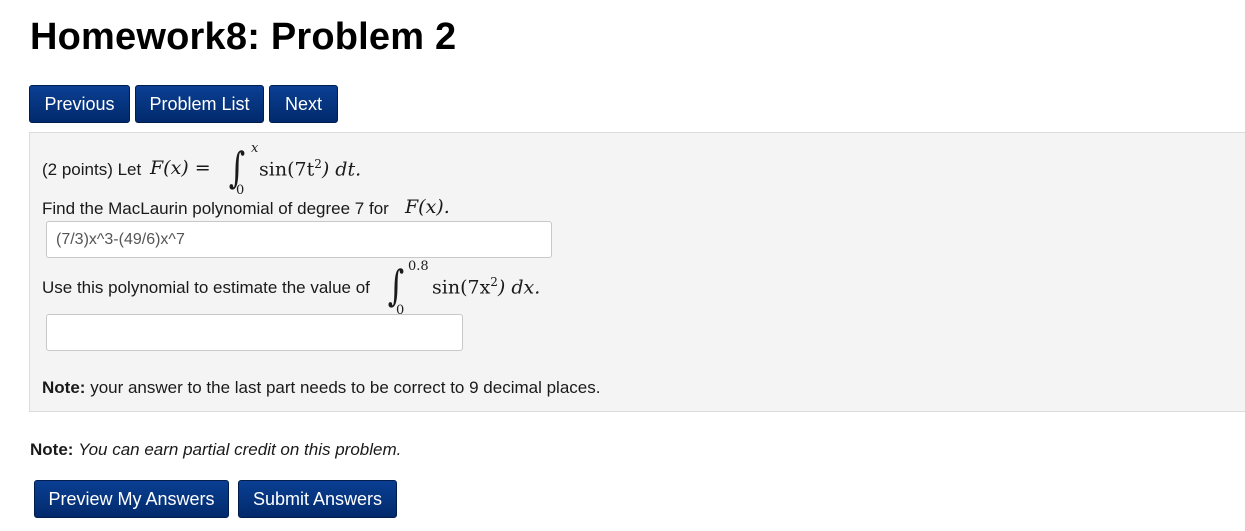  Describe the element at coordinates (427, 207) in the screenshot. I see `find-math: F(x).` at that location.